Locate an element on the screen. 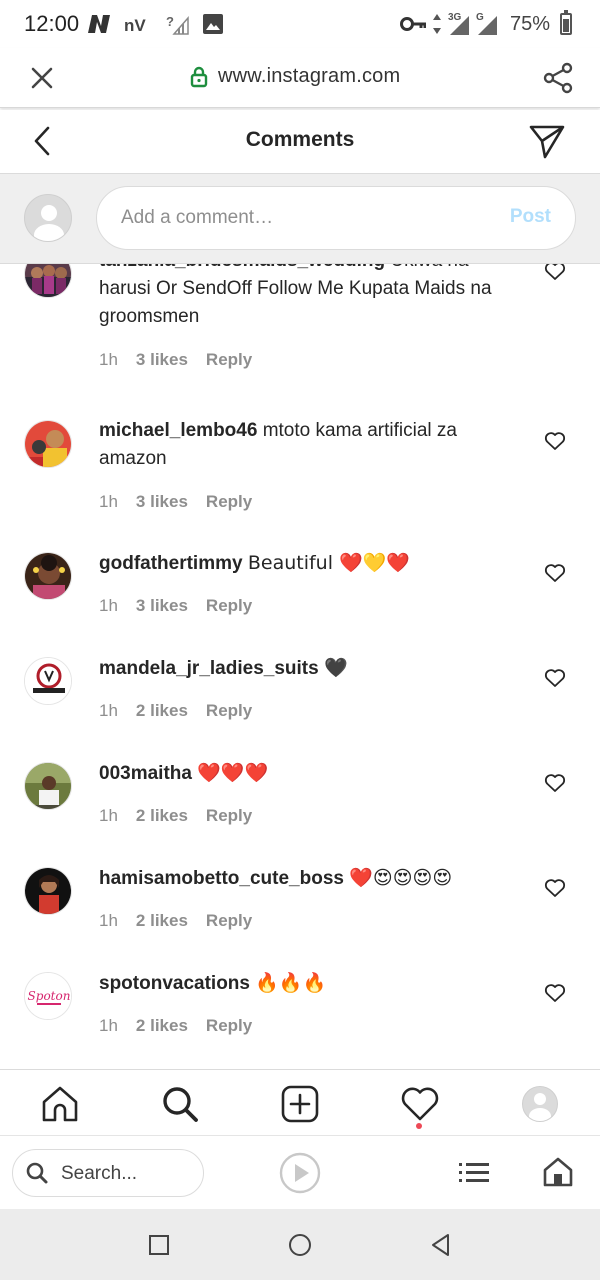  comments-header: Comments is located at coordinates (300, 142).